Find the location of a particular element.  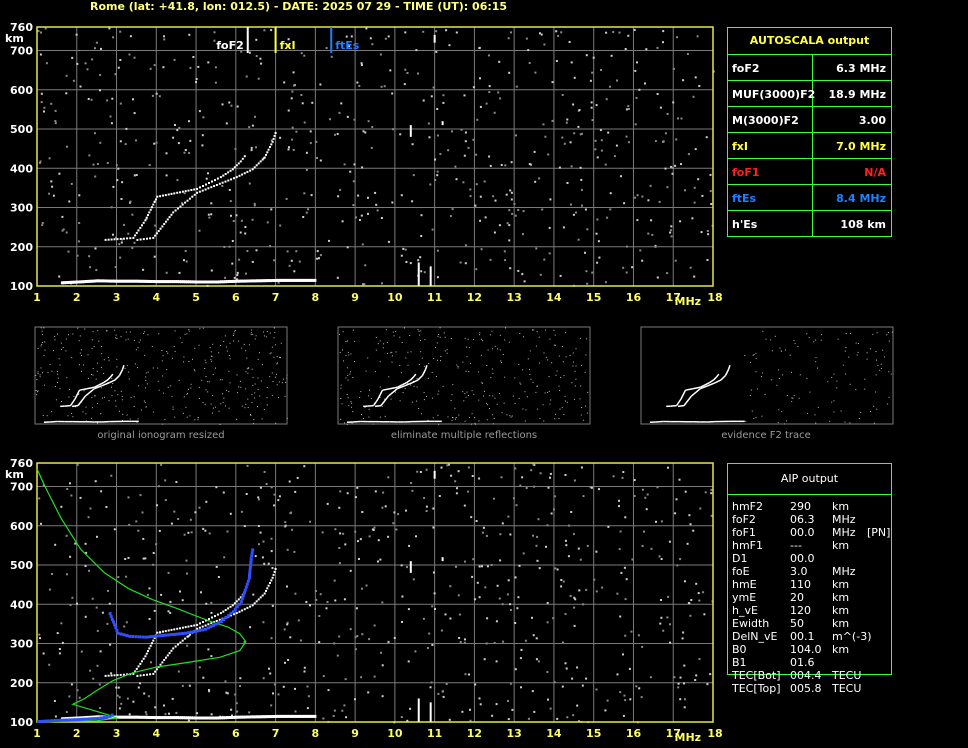

aip-value: 005.8 is located at coordinates (806, 688).